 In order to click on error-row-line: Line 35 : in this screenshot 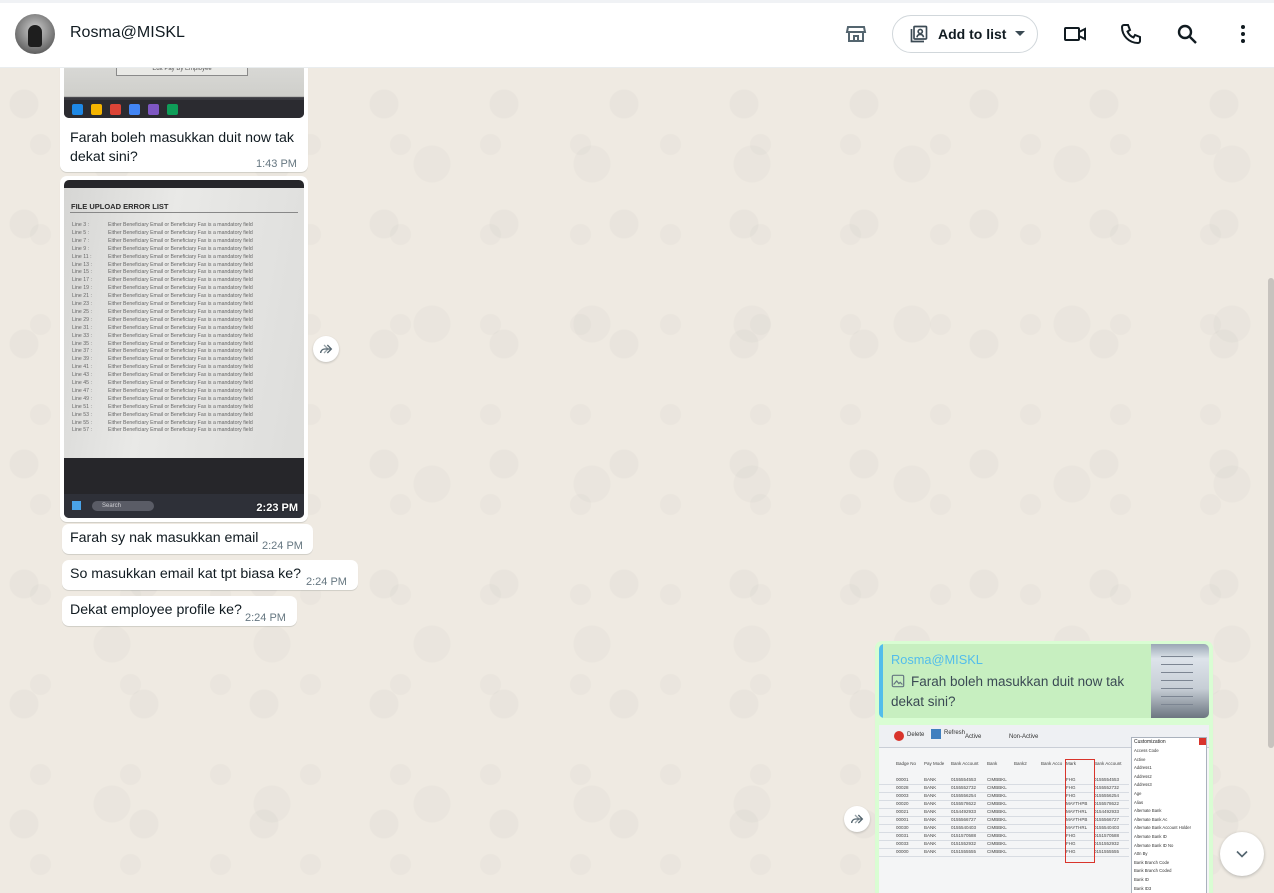, I will do `click(82, 343)`.